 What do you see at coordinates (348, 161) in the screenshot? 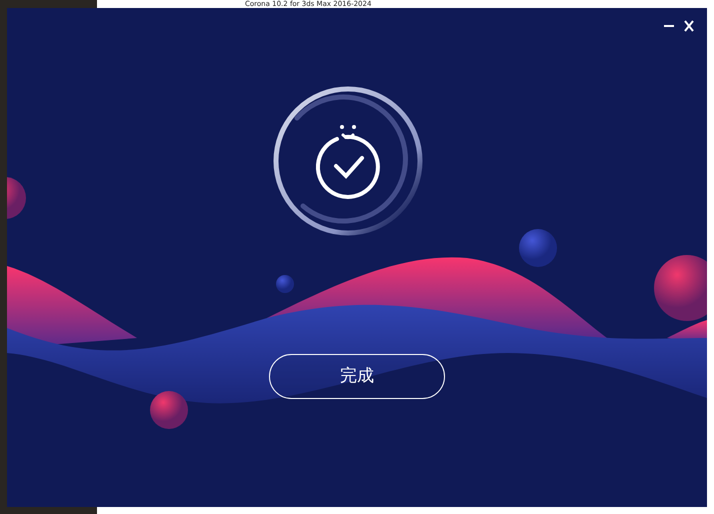
I see `success-check-icon` at bounding box center [348, 161].